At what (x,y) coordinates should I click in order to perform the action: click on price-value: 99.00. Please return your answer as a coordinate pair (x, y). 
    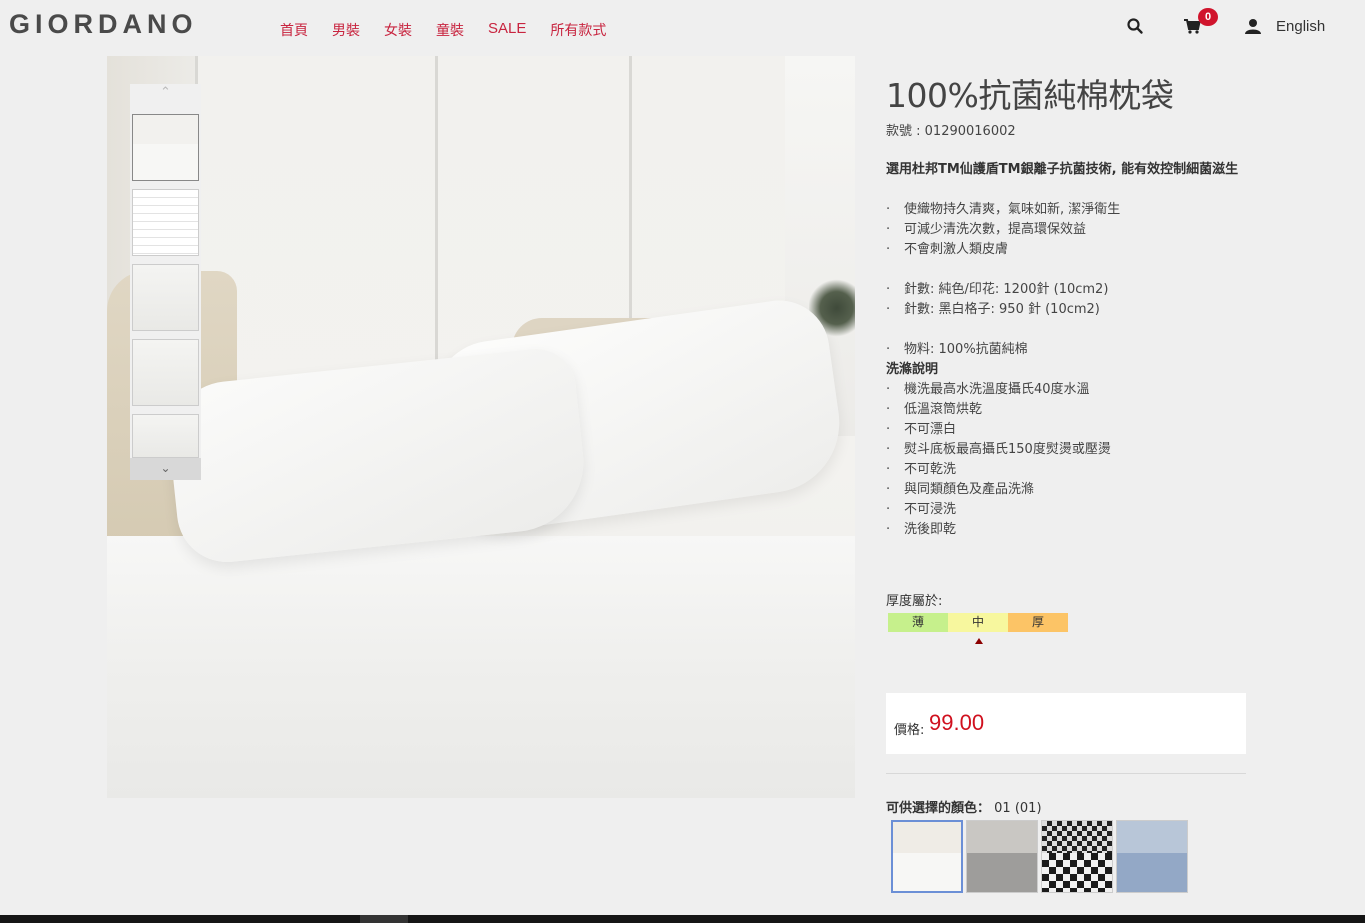
    Looking at the image, I should click on (957, 722).